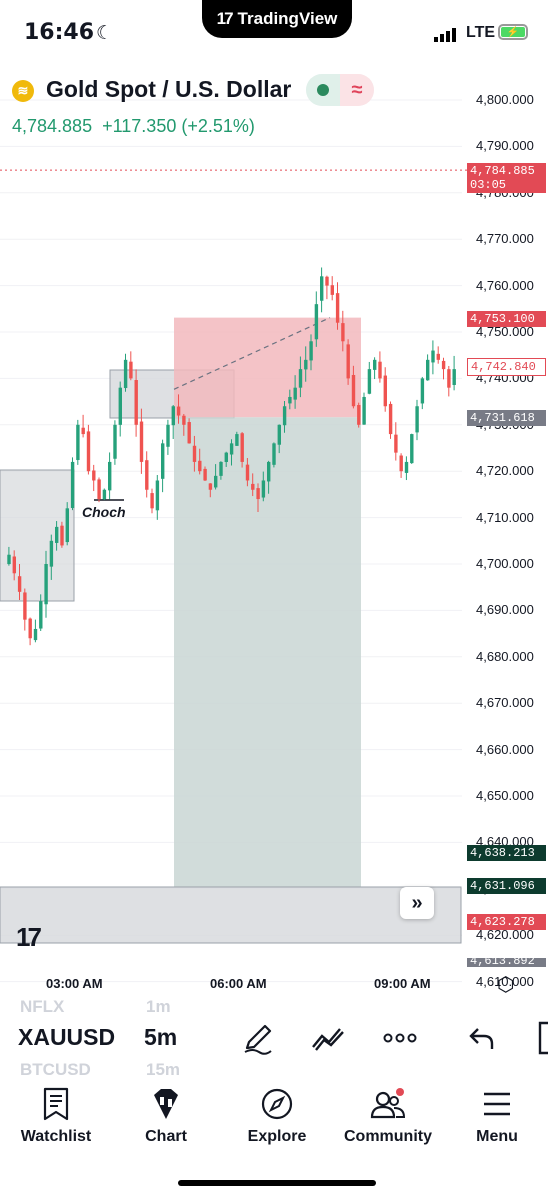  What do you see at coordinates (506, 418) in the screenshot?
I see `entry-price-tag: 4,731.618` at bounding box center [506, 418].